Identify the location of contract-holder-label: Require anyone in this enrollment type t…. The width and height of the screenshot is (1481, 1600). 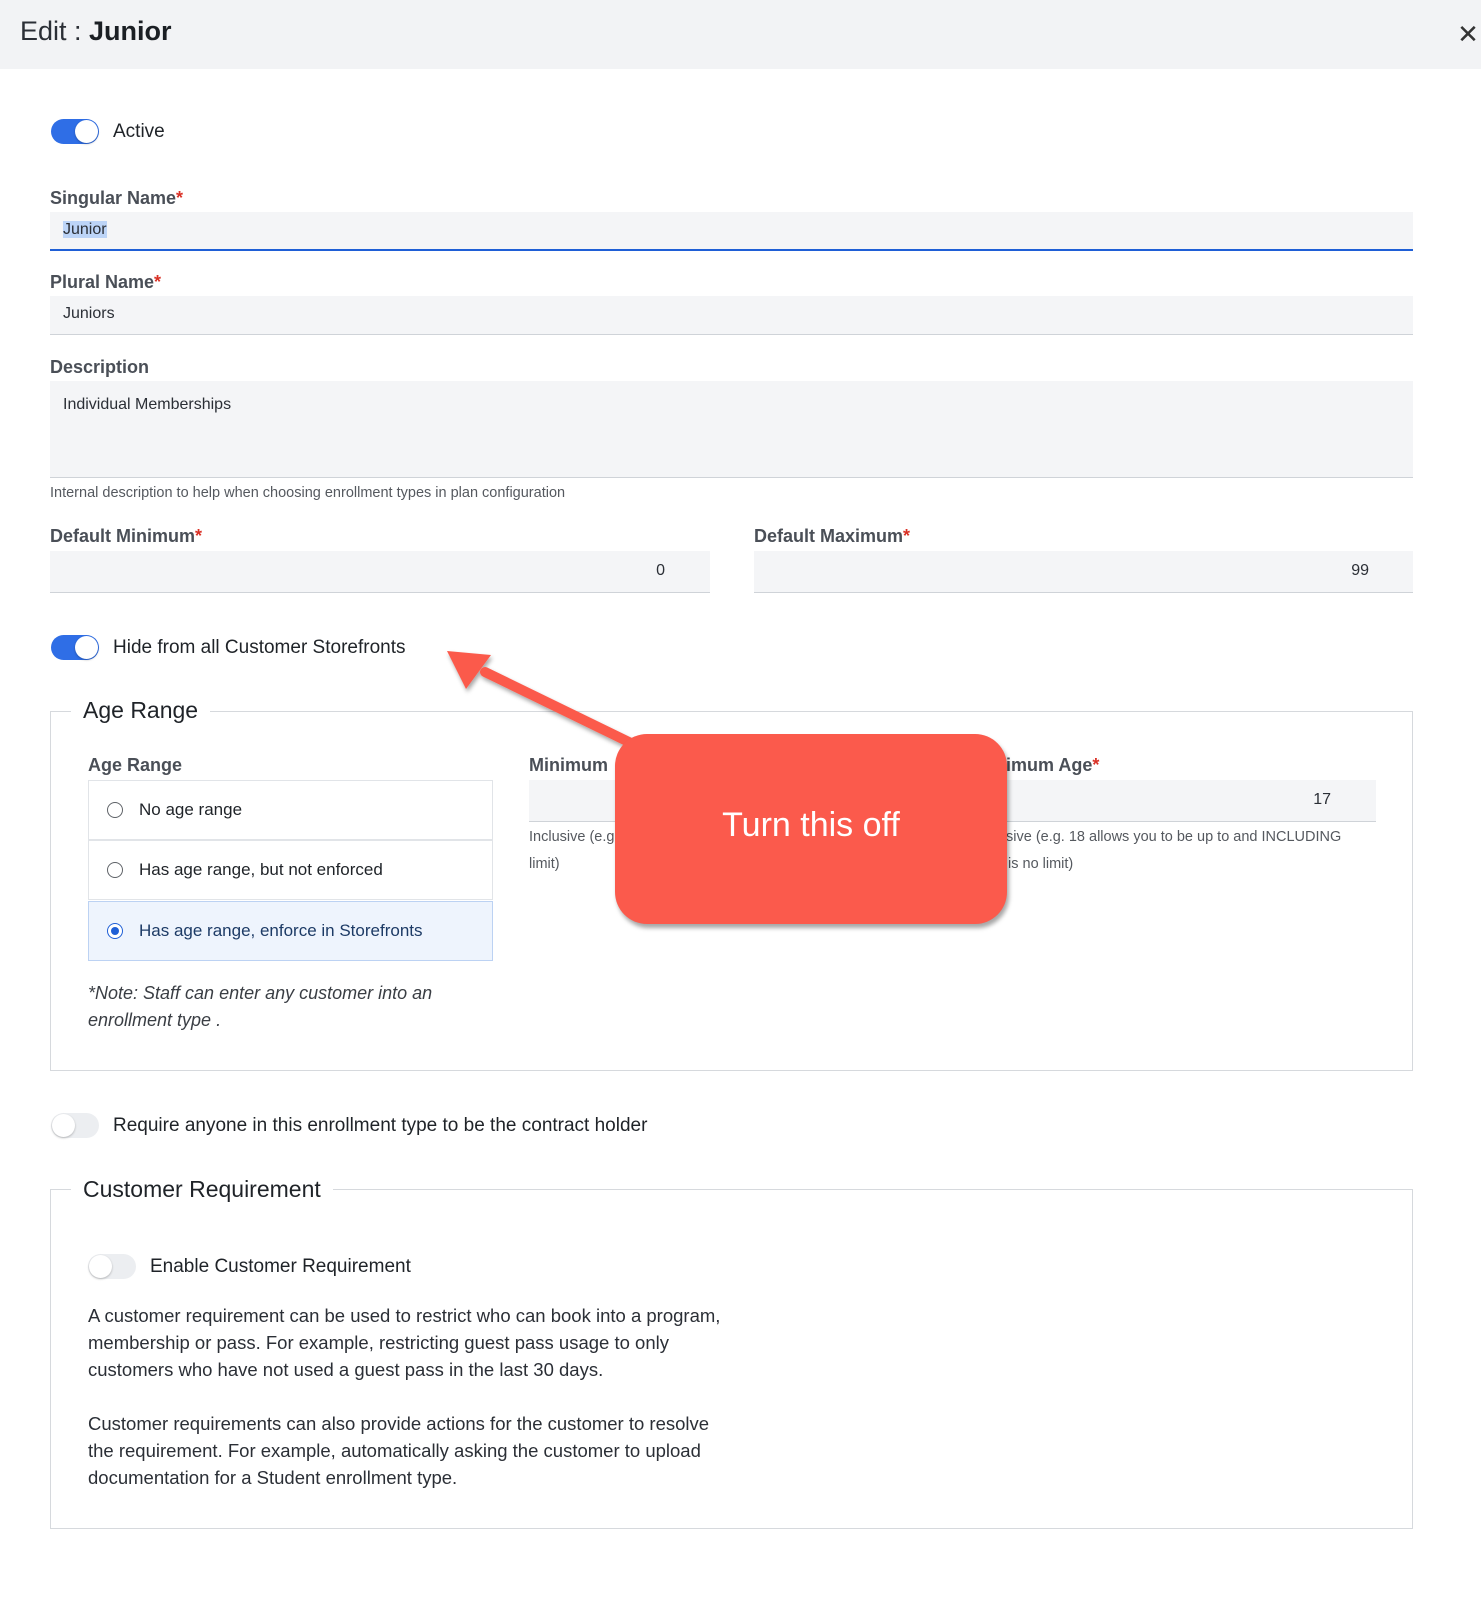
(380, 1125).